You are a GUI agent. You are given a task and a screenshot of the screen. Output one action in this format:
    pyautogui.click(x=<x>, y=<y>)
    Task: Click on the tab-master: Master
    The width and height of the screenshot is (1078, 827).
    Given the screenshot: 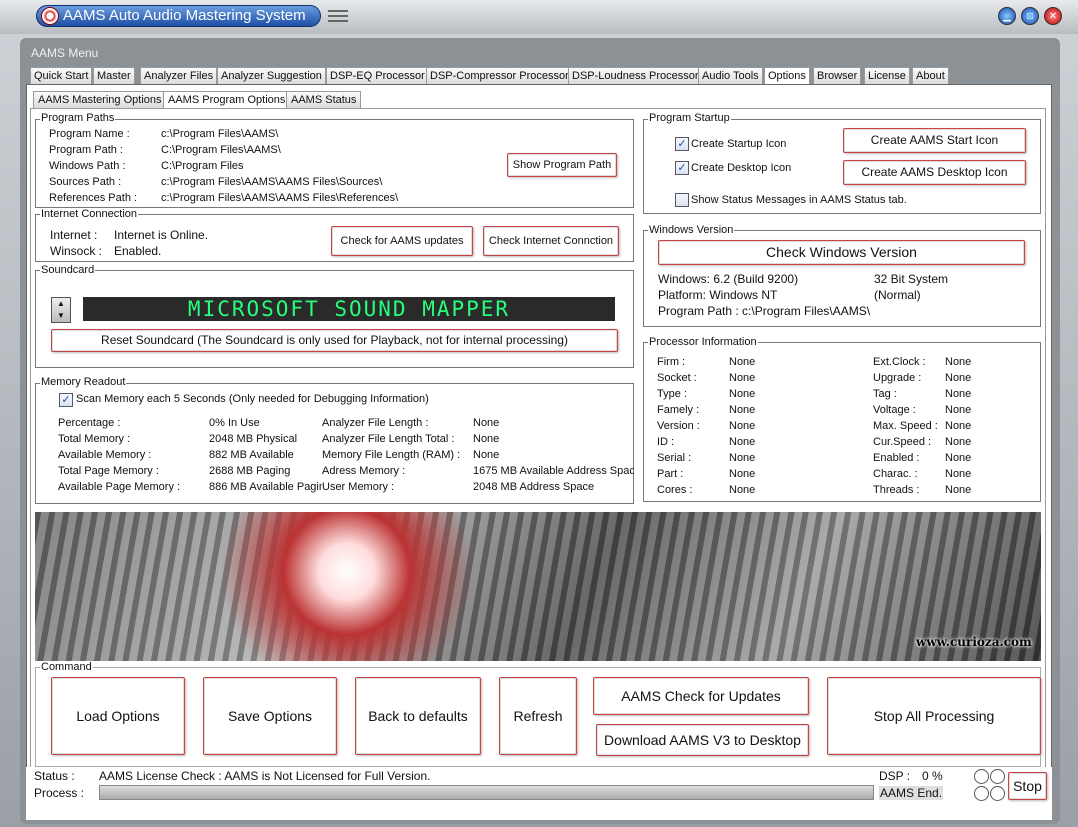 What is the action you would take?
    pyautogui.click(x=114, y=75)
    